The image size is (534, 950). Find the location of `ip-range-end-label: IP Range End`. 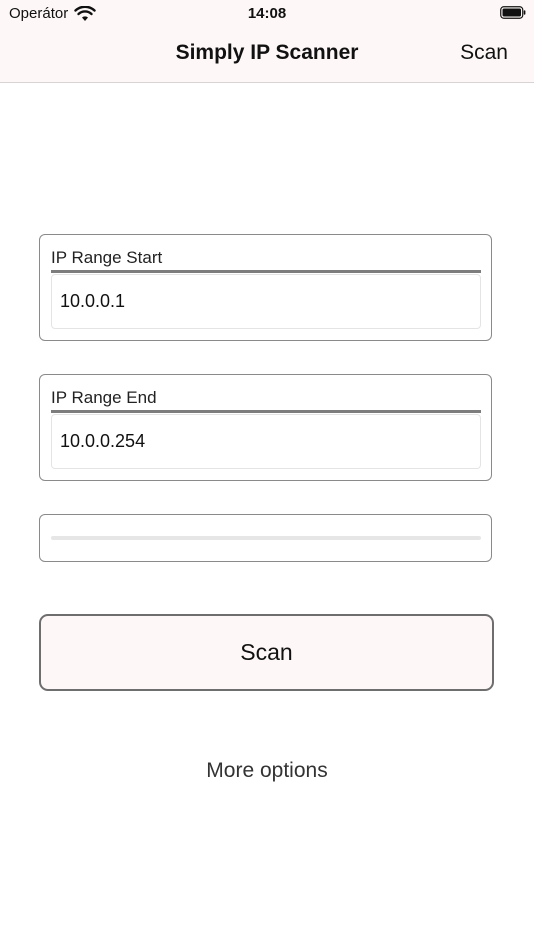

ip-range-end-label: IP Range End is located at coordinates (104, 397).